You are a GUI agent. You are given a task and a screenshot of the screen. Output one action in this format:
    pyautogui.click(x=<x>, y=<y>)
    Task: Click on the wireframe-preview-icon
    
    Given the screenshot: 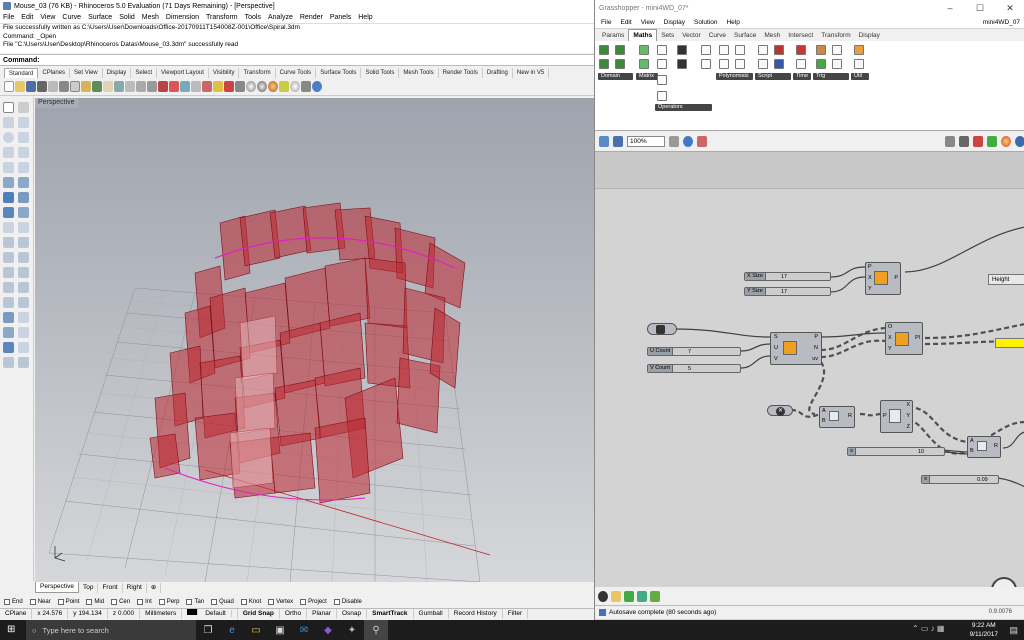 What is the action you would take?
    pyautogui.click(x=950, y=141)
    